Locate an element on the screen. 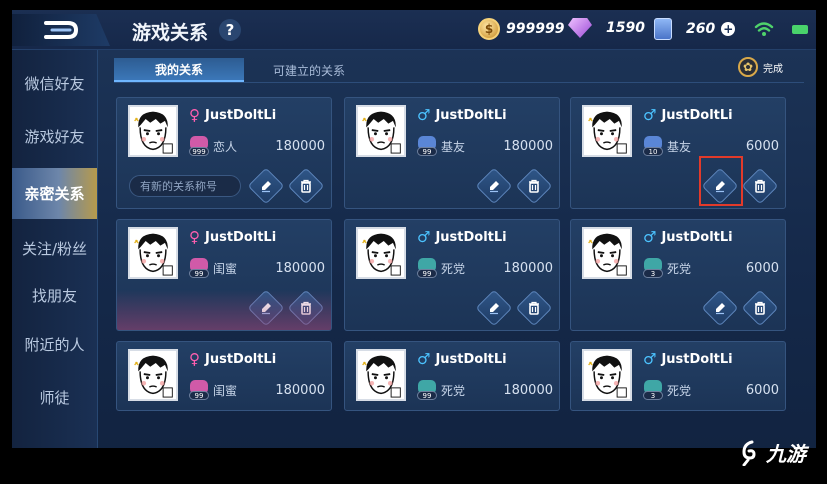  diamond-icon is located at coordinates (580, 28).